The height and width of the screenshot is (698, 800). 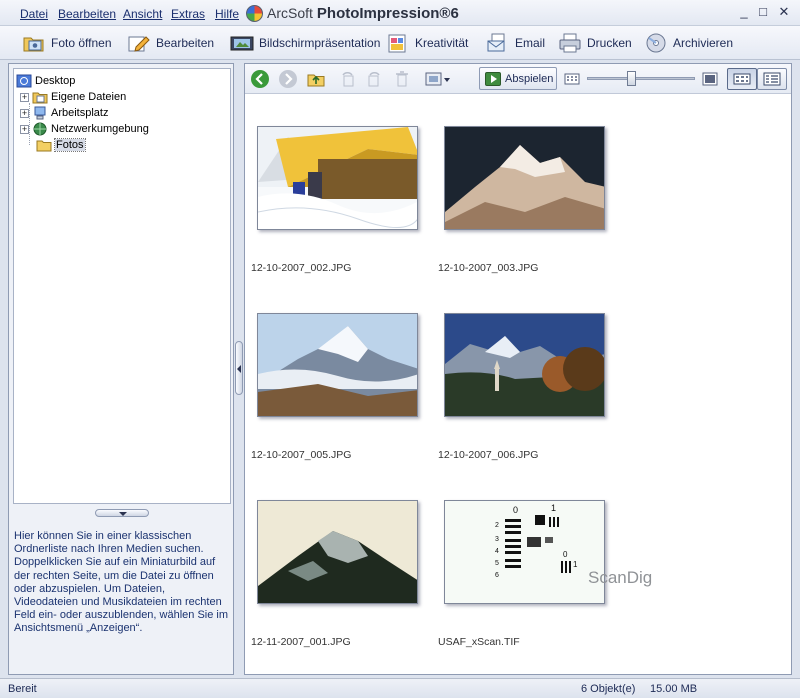 What do you see at coordinates (227, 14) in the screenshot?
I see `menu-hilfe: Hilfe` at bounding box center [227, 14].